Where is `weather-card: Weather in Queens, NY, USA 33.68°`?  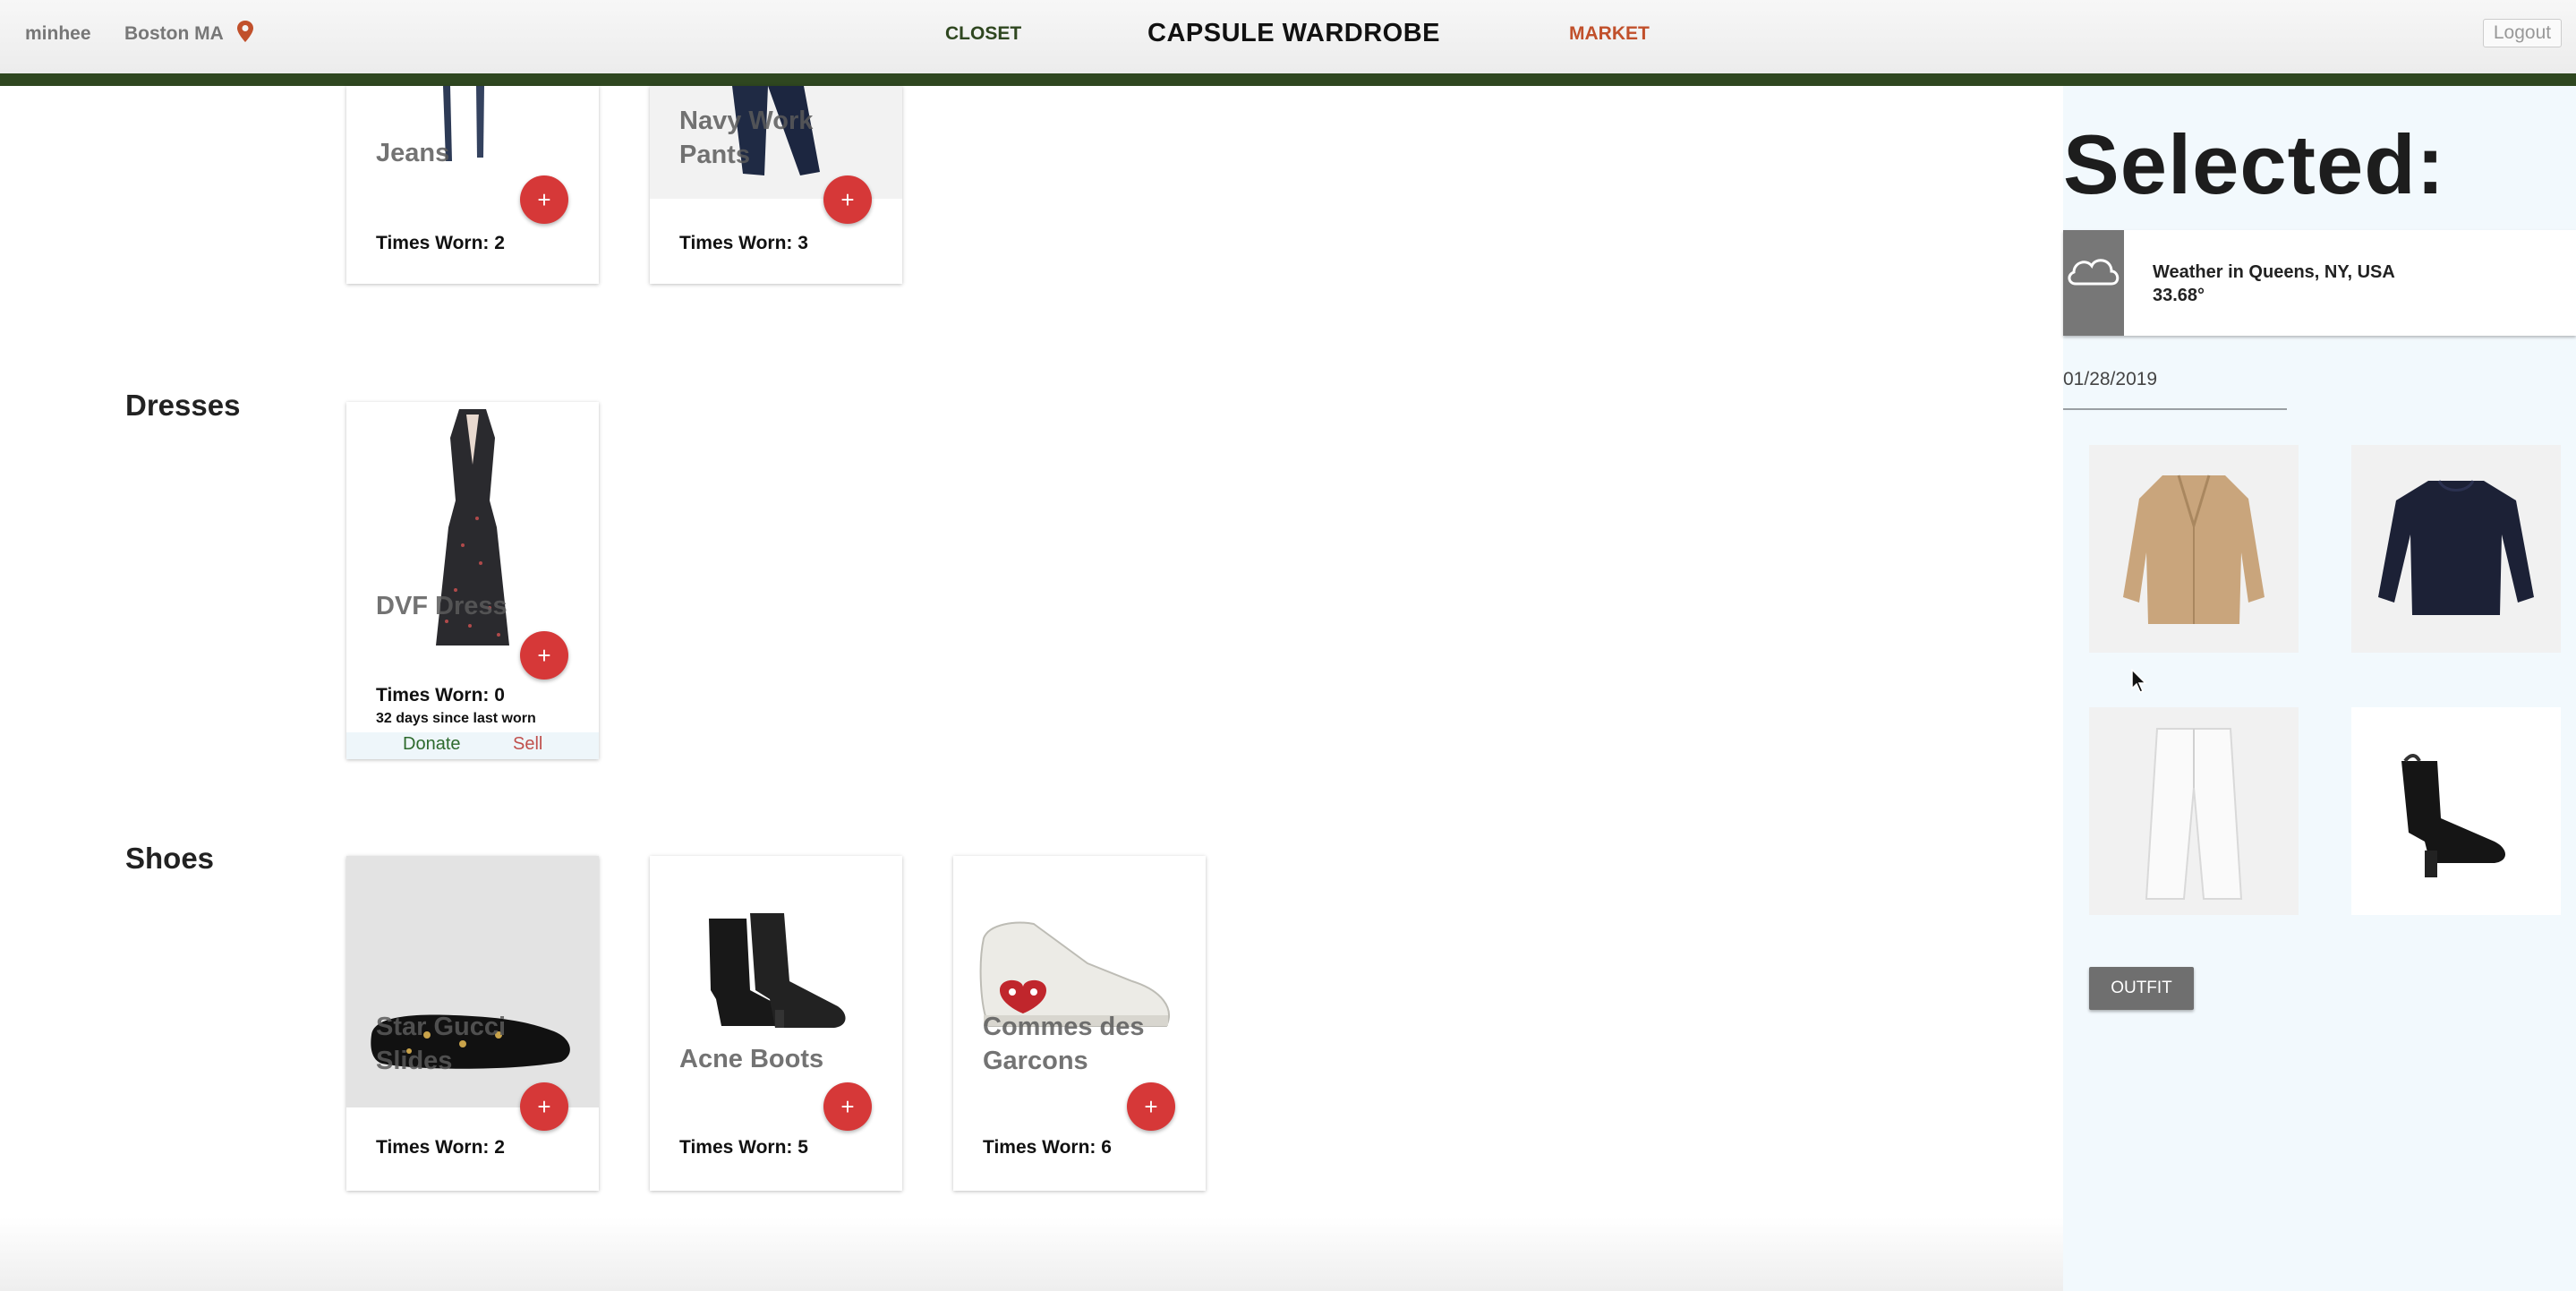 weather-card: Weather in Queens, NY, USA 33.68° is located at coordinates (2319, 283).